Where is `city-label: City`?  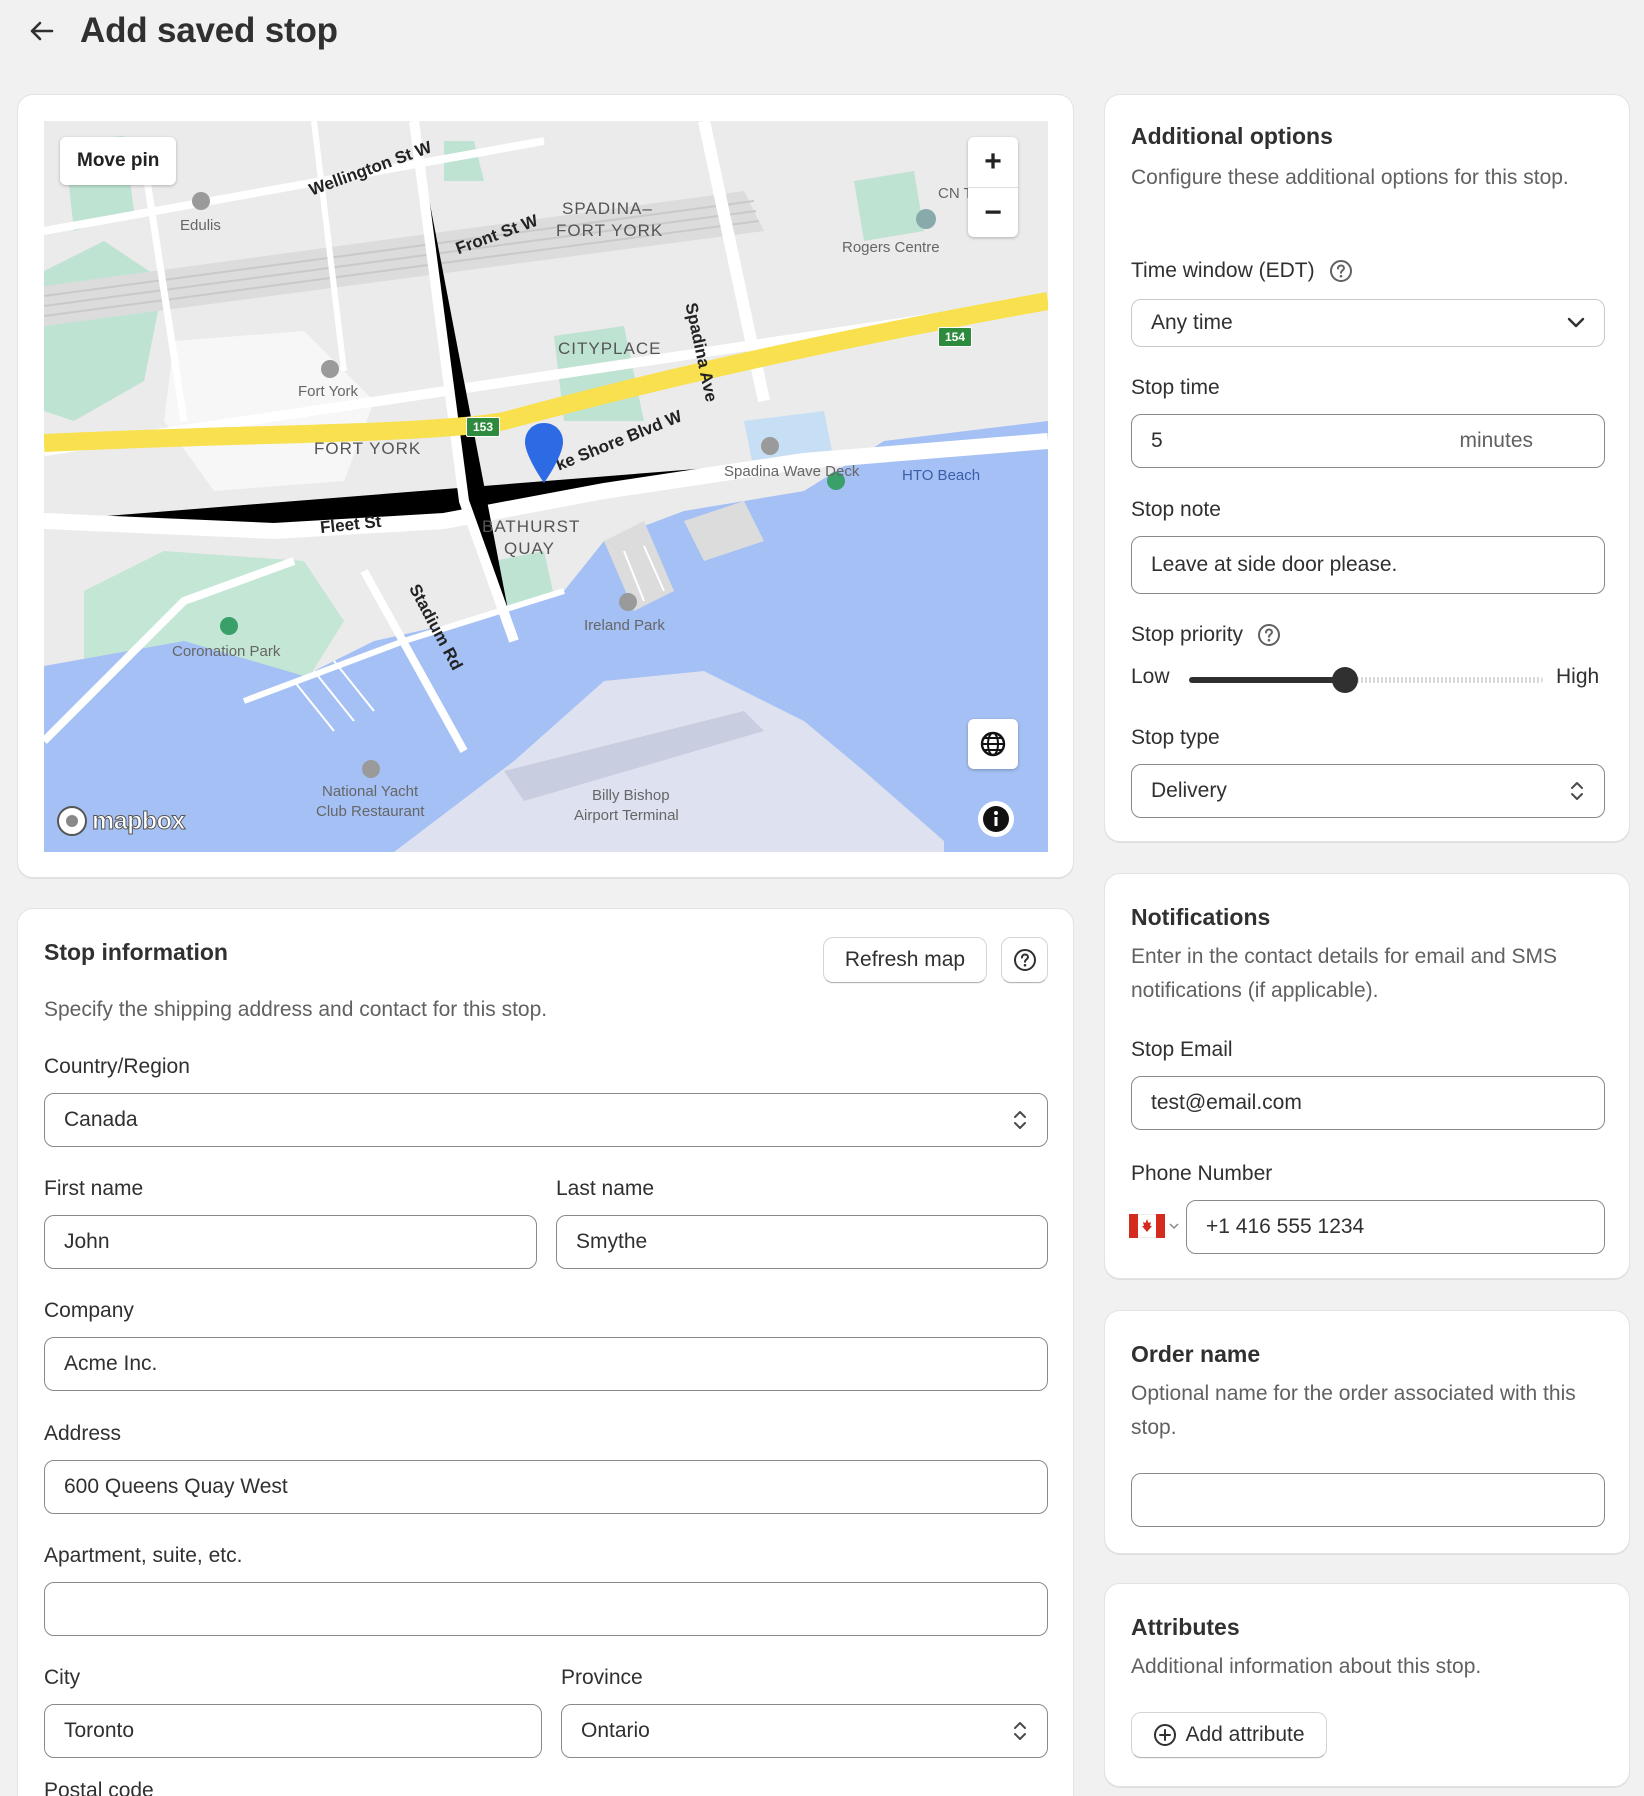 city-label: City is located at coordinates (62, 1677).